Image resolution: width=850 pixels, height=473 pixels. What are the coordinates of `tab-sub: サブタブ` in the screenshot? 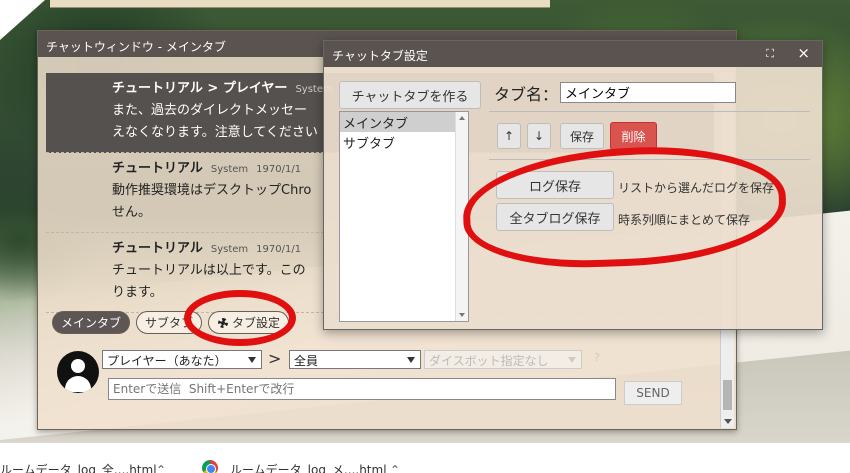 It's located at (169, 322).